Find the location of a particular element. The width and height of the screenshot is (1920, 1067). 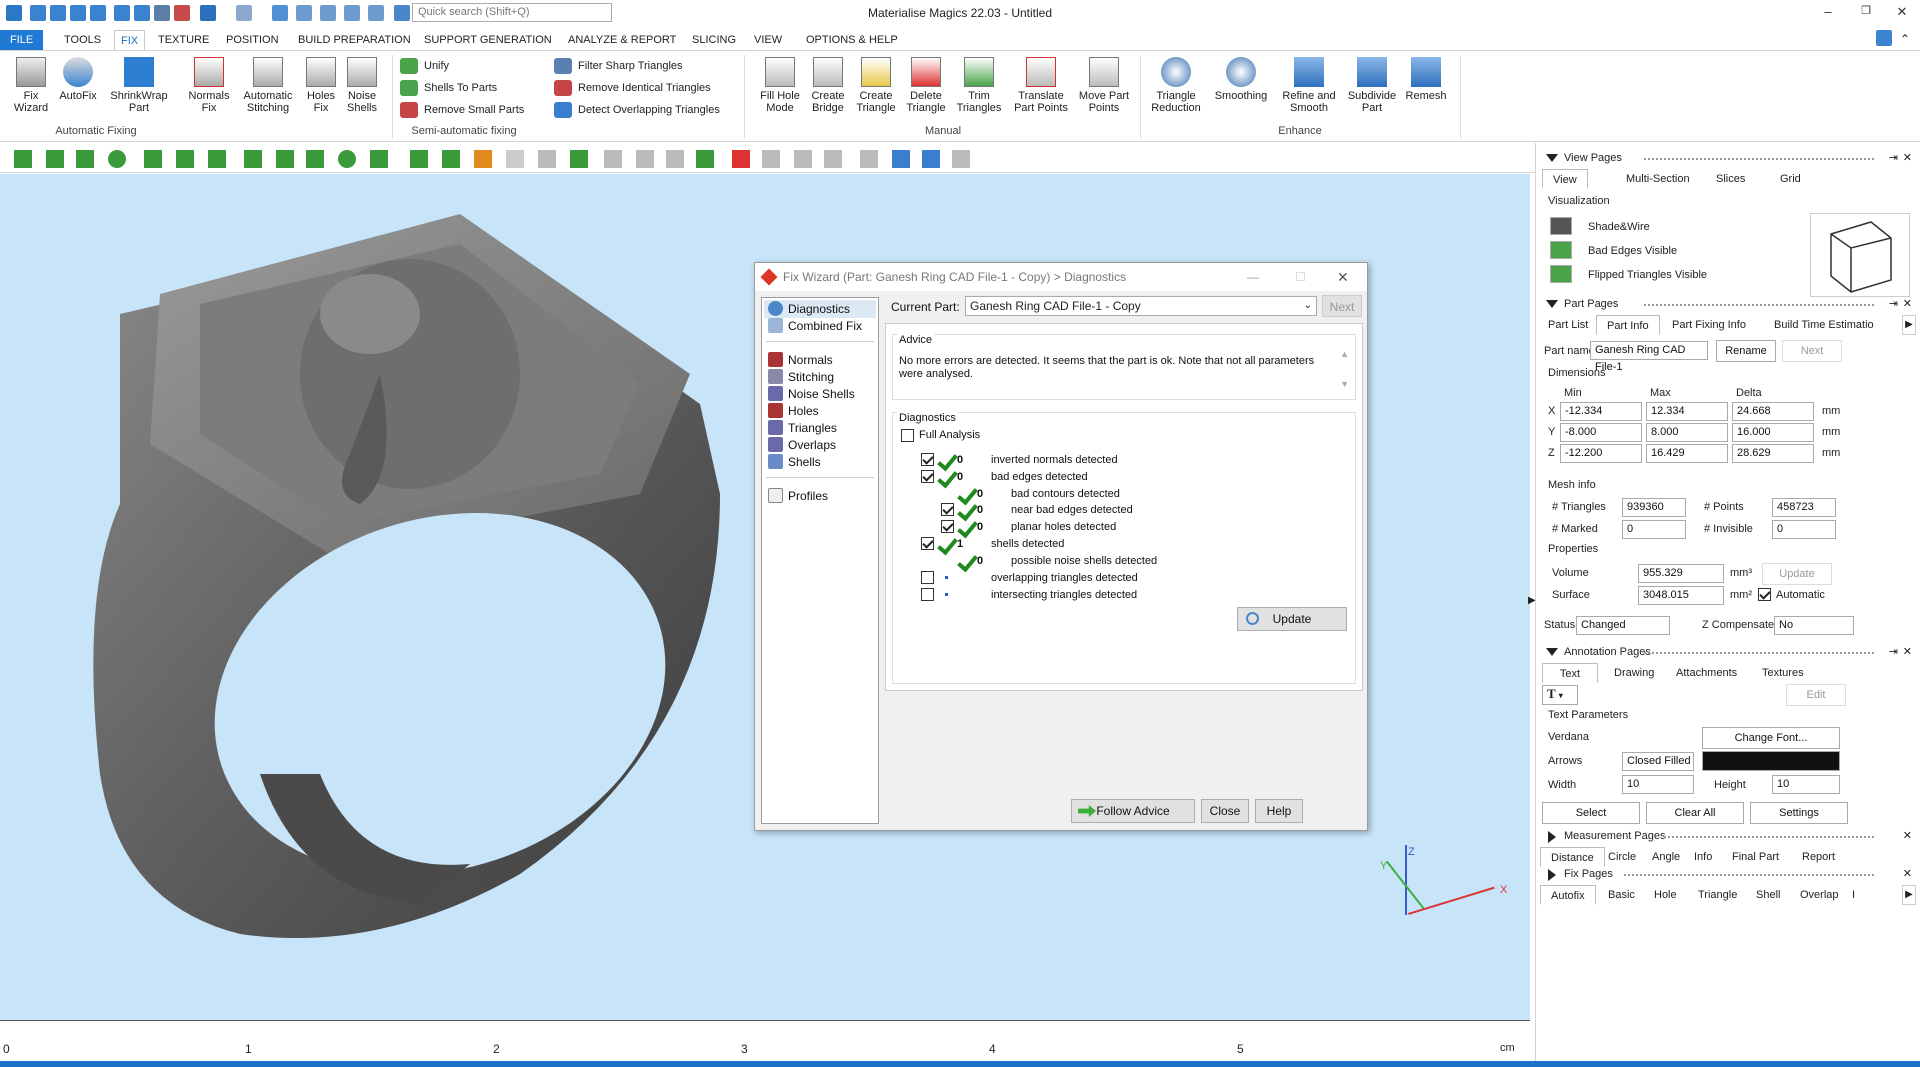

text-tool-select: T ▾ is located at coordinates (1560, 695).